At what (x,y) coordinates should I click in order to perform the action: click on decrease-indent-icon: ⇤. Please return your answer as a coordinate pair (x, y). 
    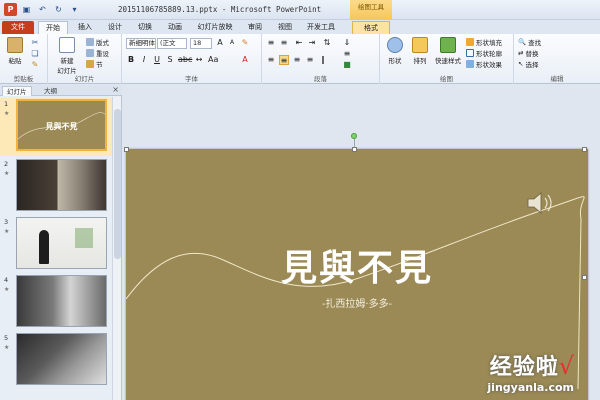
    Looking at the image, I should click on (299, 43).